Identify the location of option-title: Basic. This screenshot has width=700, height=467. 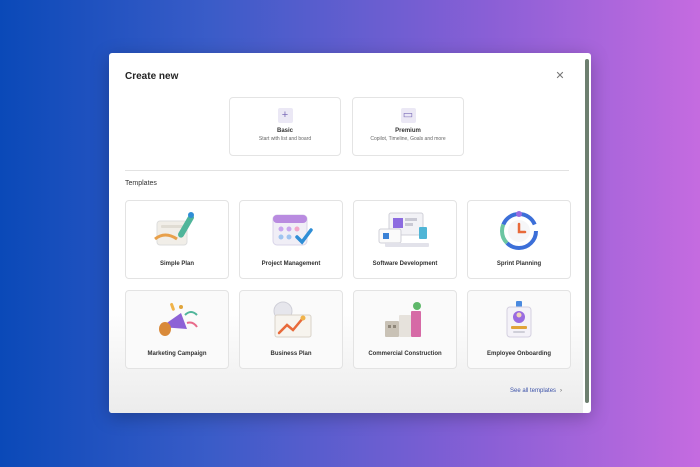
(284, 131).